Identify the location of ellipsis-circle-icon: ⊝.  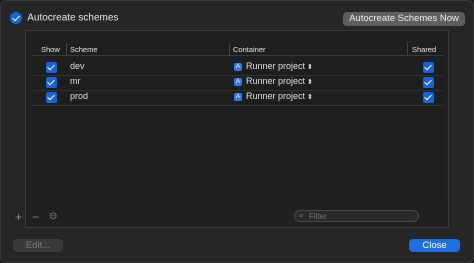
(53, 216).